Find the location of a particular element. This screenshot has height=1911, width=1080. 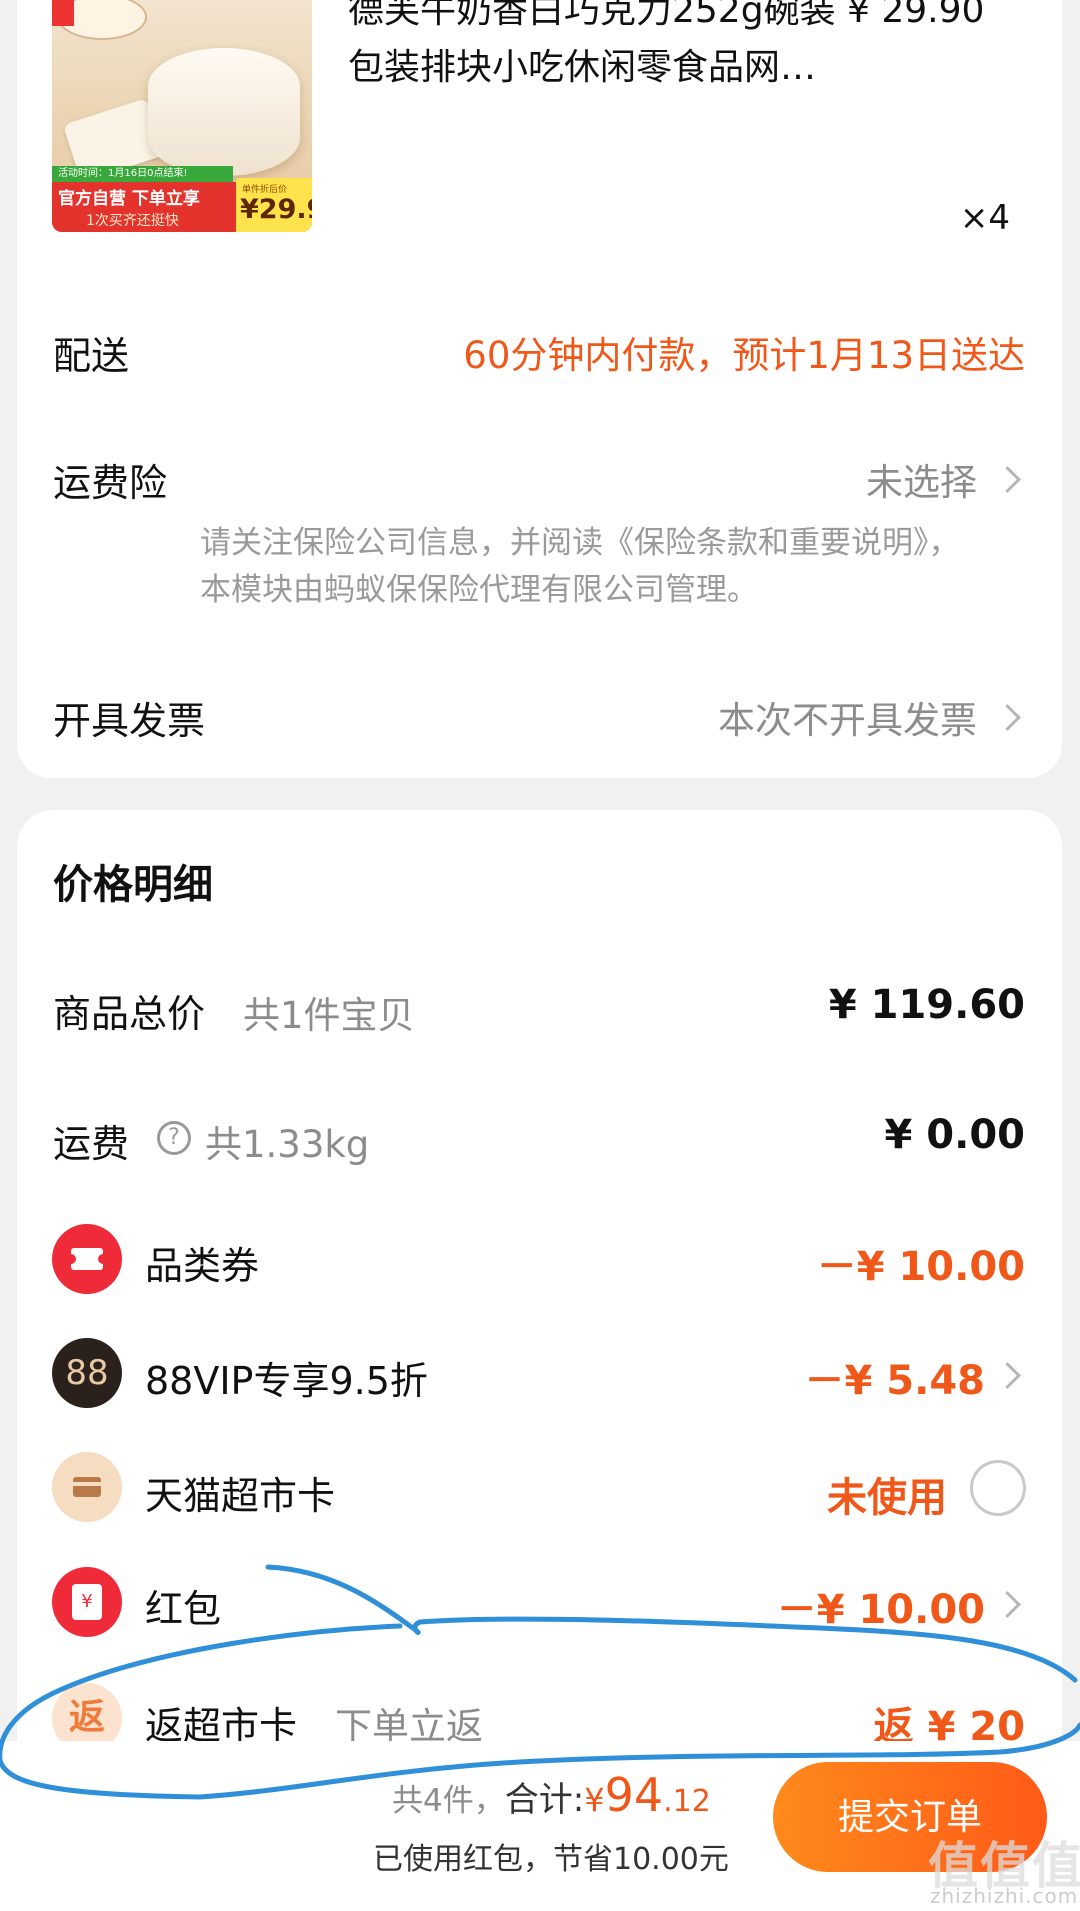

total-label: 合计: is located at coordinates (544, 1800).